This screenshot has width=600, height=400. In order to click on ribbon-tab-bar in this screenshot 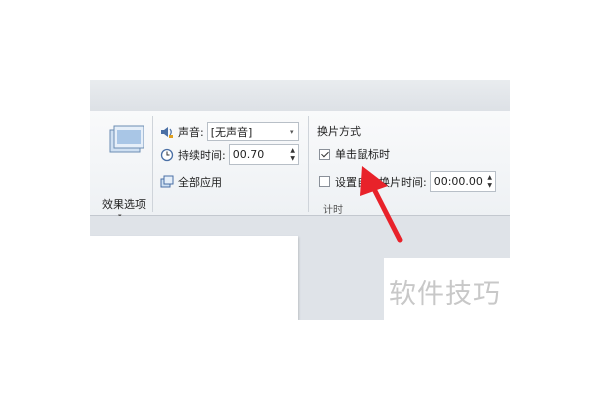, I will do `click(300, 96)`.